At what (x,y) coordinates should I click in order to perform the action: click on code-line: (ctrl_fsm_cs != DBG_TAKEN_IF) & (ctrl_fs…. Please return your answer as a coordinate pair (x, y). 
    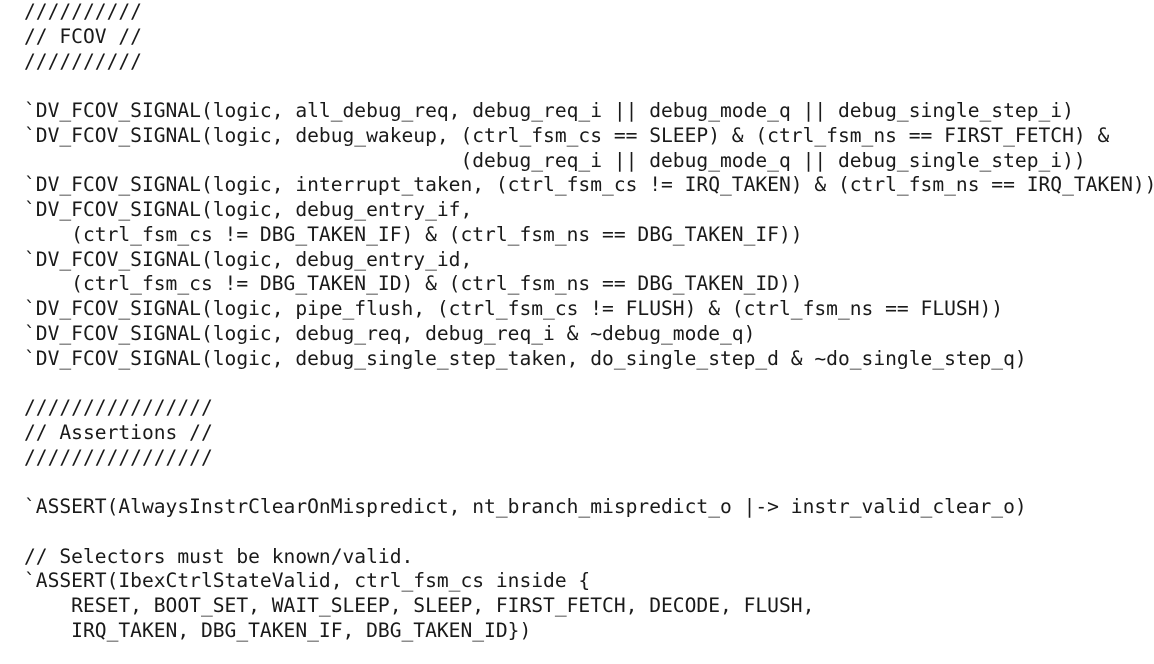
    Looking at the image, I should click on (413, 234).